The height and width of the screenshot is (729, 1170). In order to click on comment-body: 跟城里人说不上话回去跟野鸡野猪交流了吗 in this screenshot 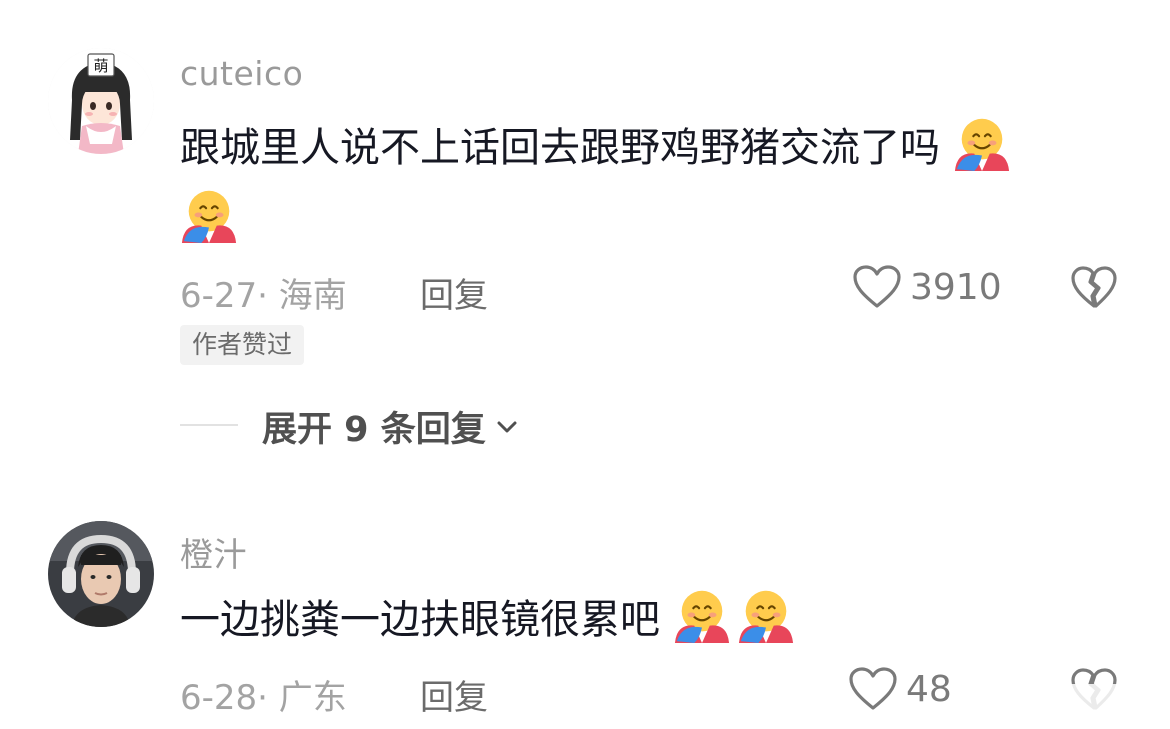, I will do `click(560, 148)`.